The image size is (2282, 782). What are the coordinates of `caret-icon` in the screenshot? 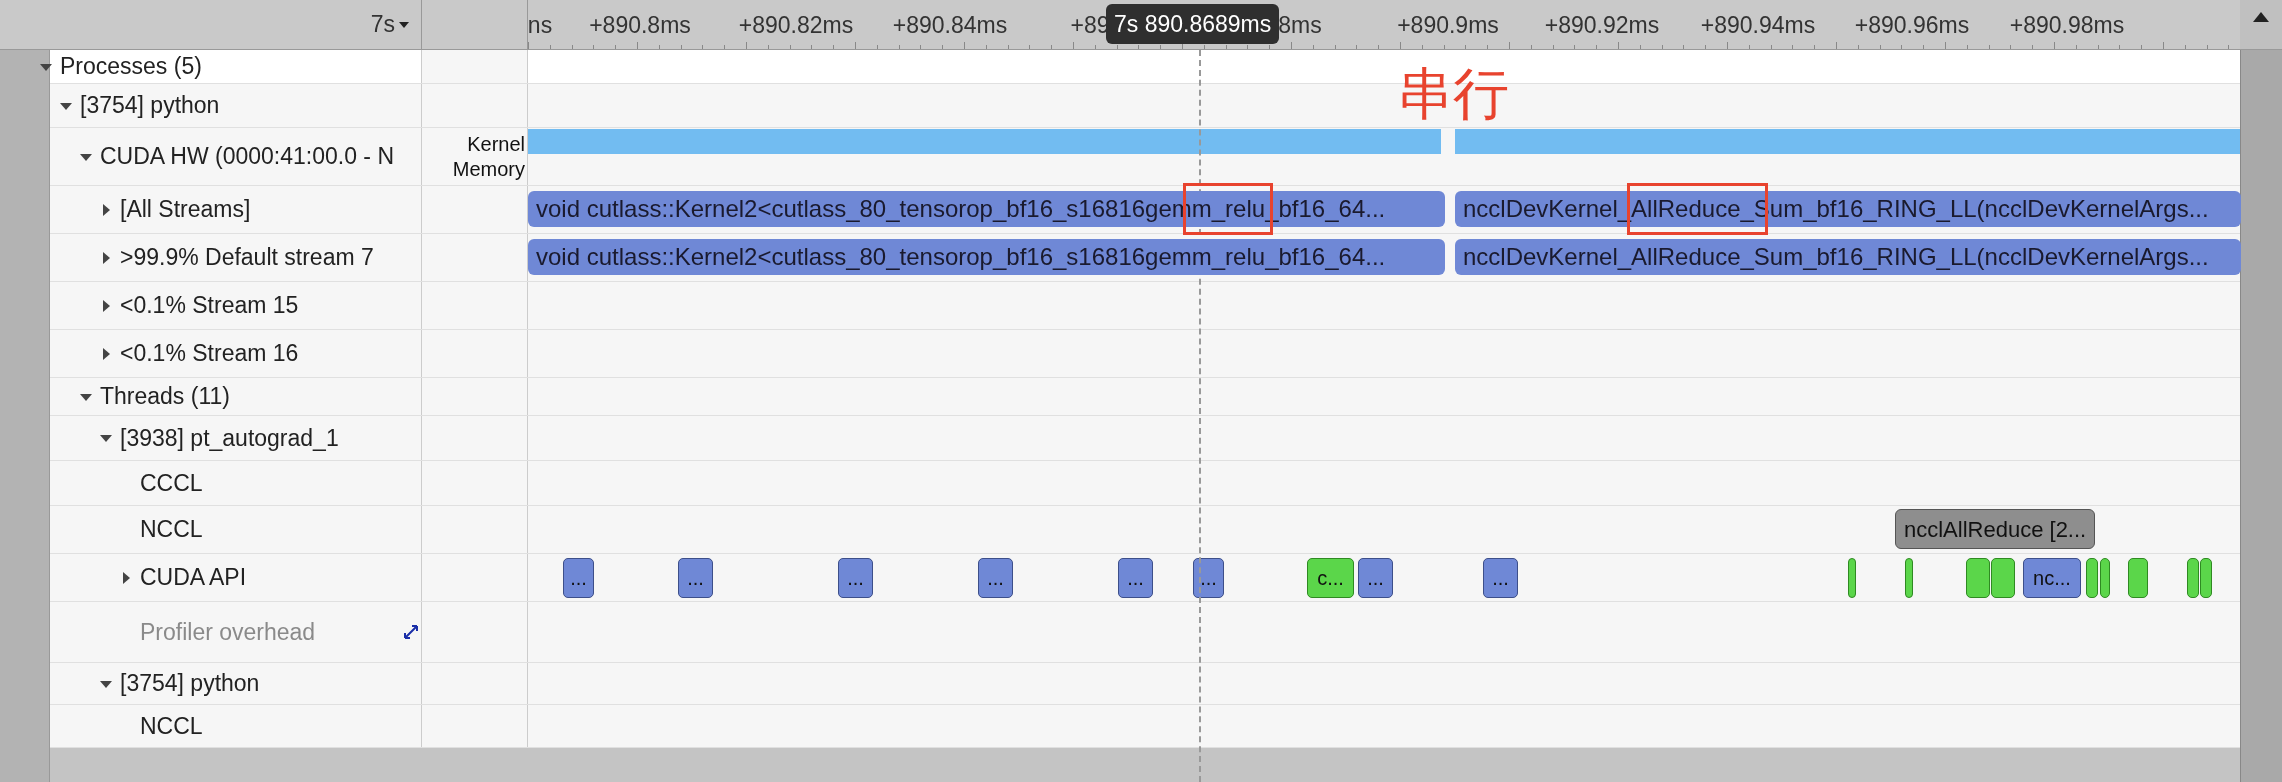 It's located at (404, 24).